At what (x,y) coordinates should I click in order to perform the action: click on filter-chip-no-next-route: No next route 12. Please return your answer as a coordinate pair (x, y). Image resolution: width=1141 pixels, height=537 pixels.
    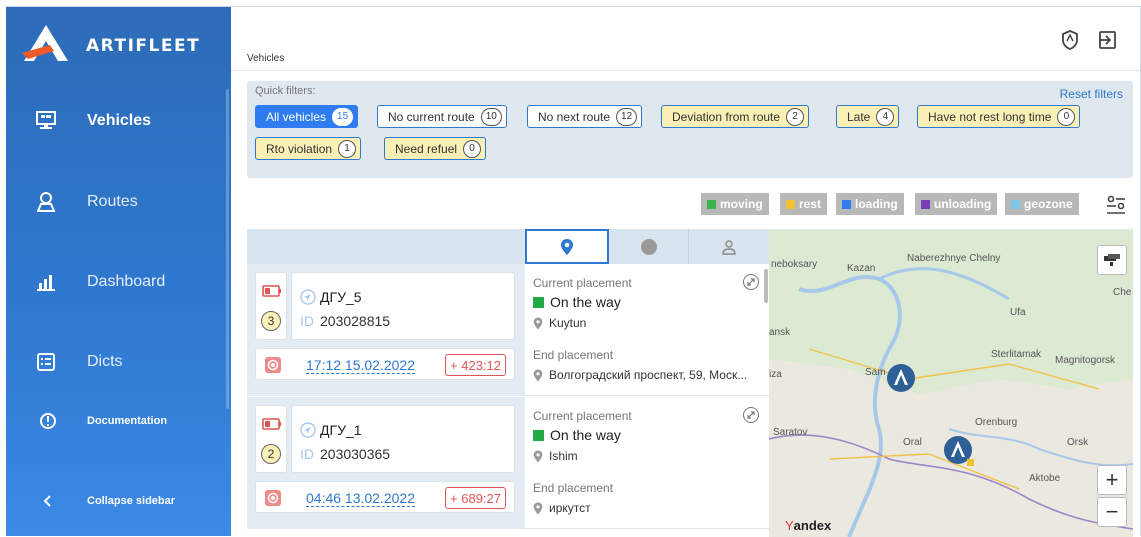
    Looking at the image, I should click on (585, 116).